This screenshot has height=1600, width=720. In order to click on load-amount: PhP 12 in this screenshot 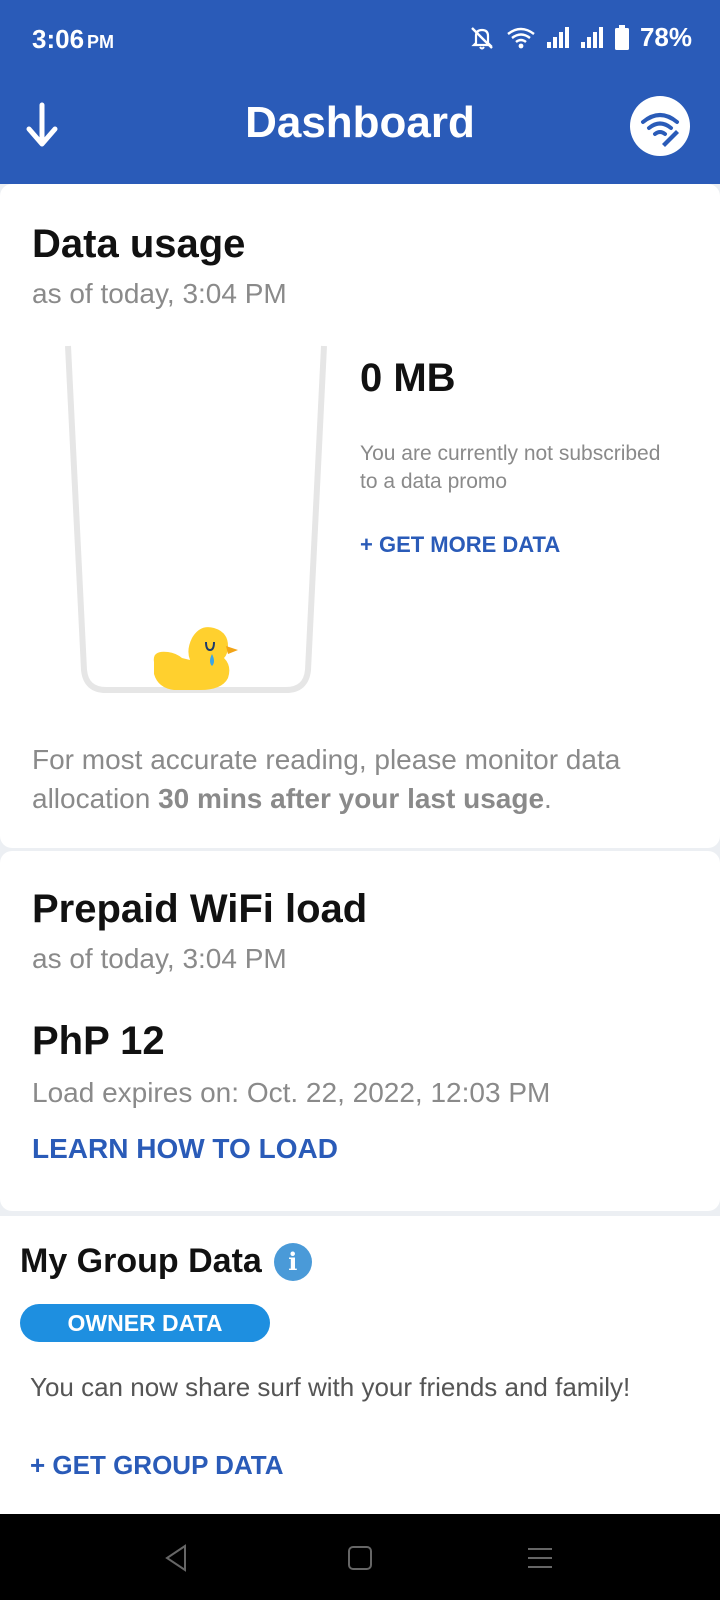, I will do `click(98, 1041)`.